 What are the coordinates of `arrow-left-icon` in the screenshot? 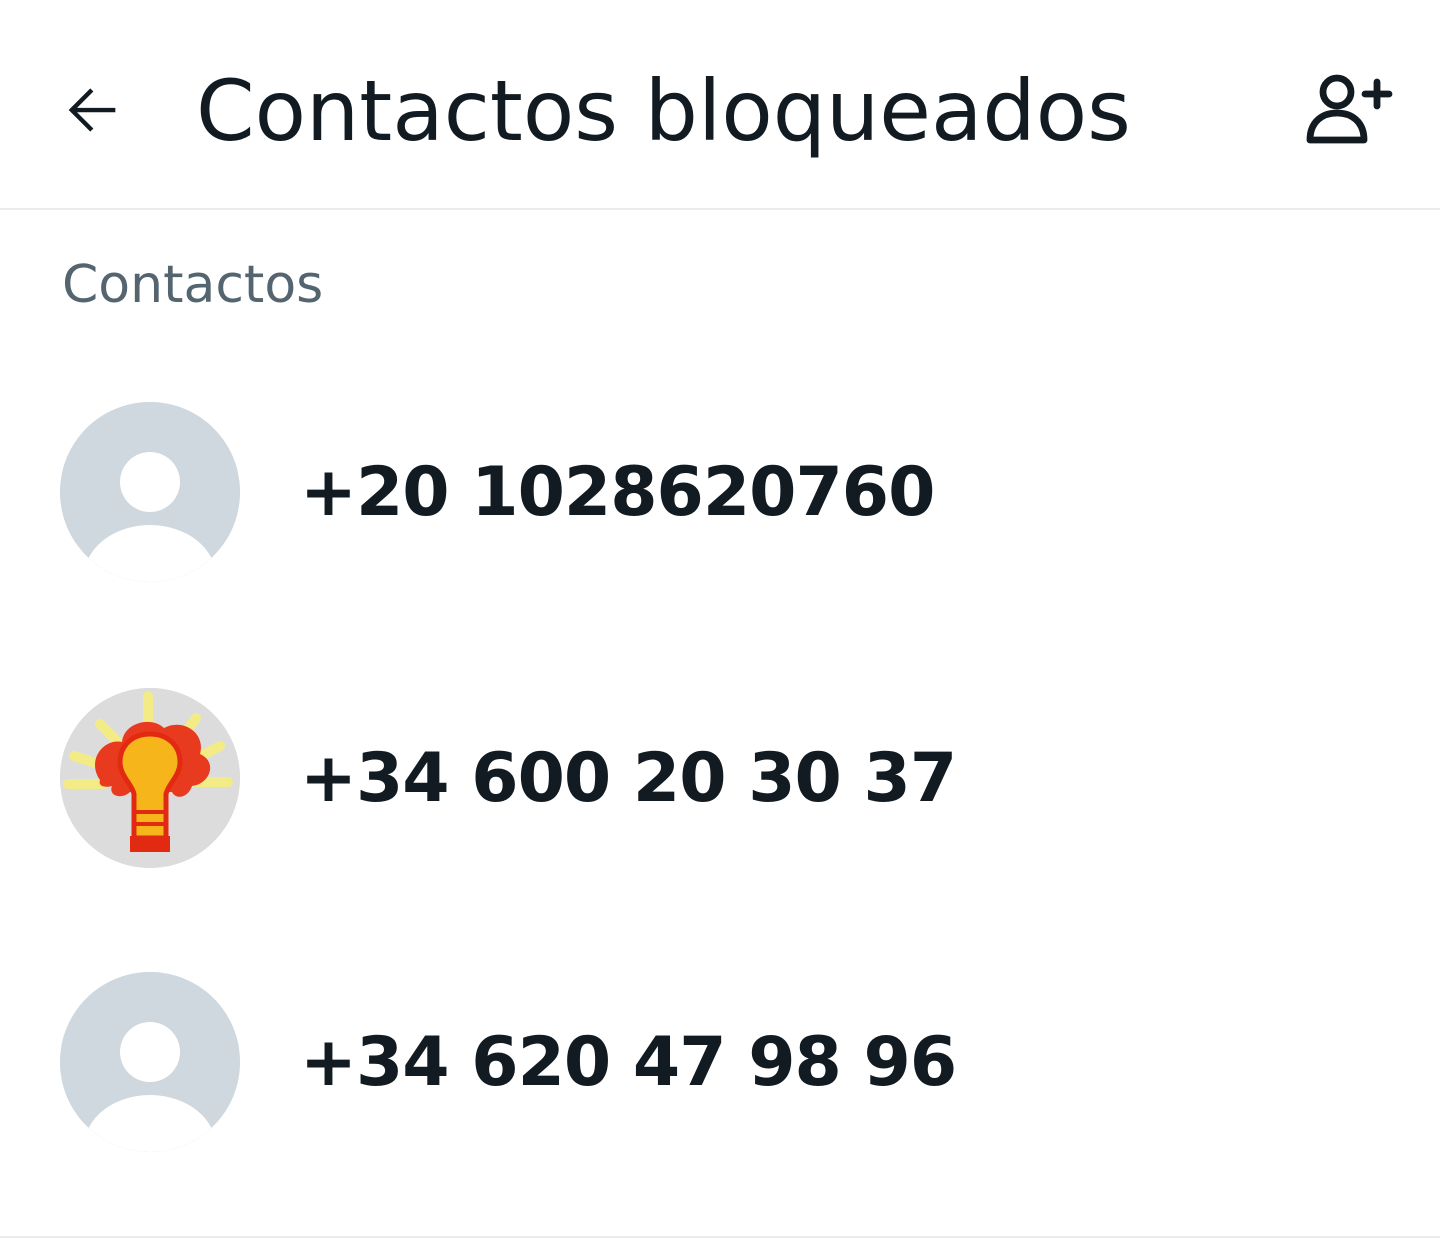 It's located at (92, 110).